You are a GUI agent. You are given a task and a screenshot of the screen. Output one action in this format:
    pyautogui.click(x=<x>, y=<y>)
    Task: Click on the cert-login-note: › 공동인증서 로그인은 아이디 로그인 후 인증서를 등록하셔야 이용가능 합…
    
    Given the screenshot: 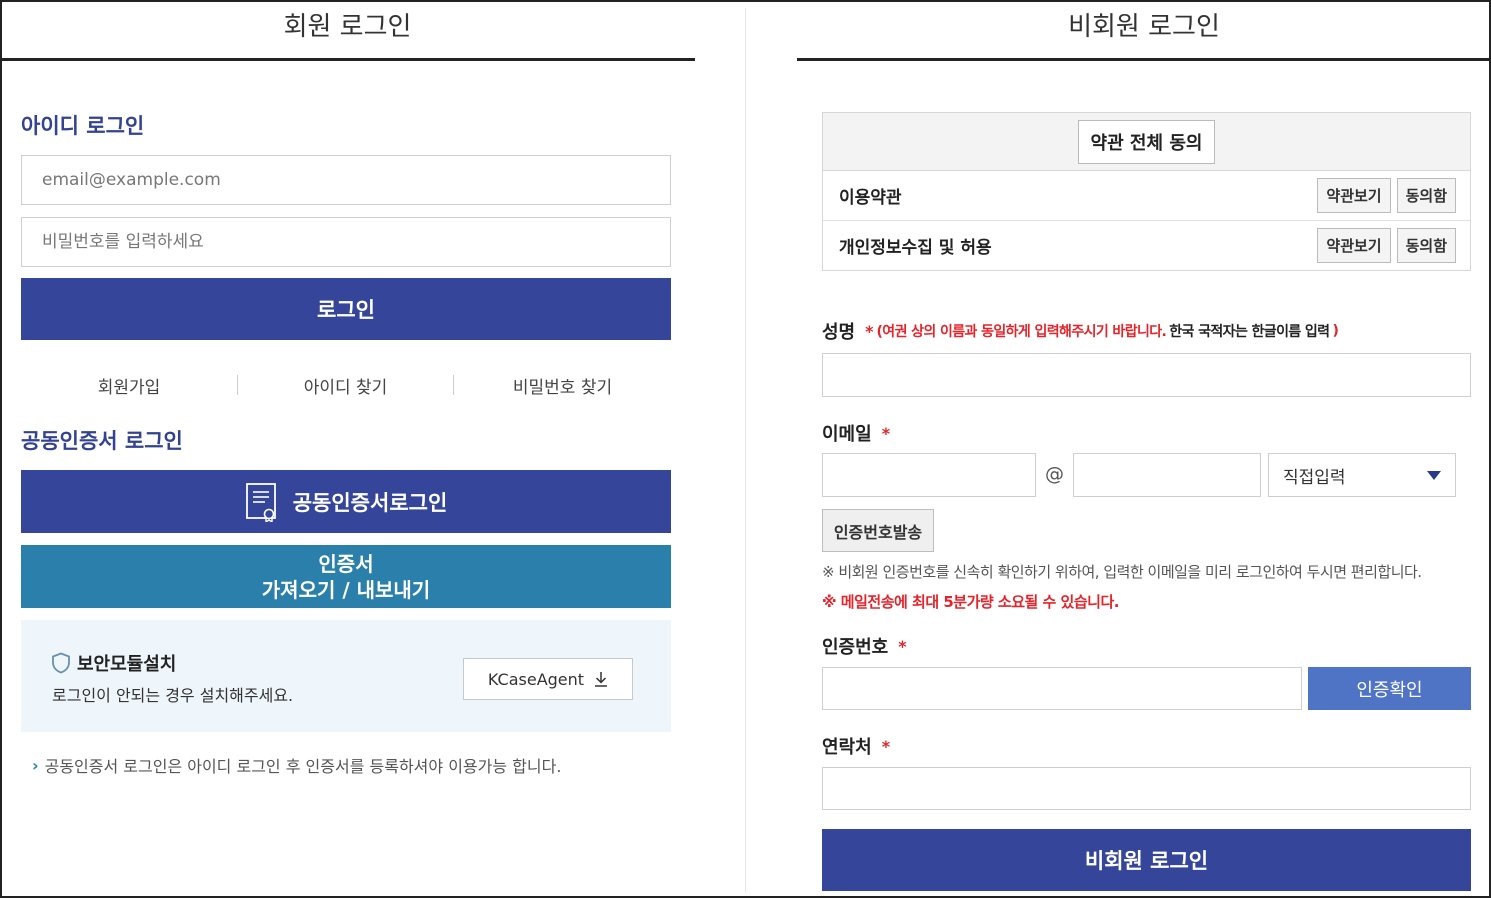 What is the action you would take?
    pyautogui.click(x=296, y=765)
    